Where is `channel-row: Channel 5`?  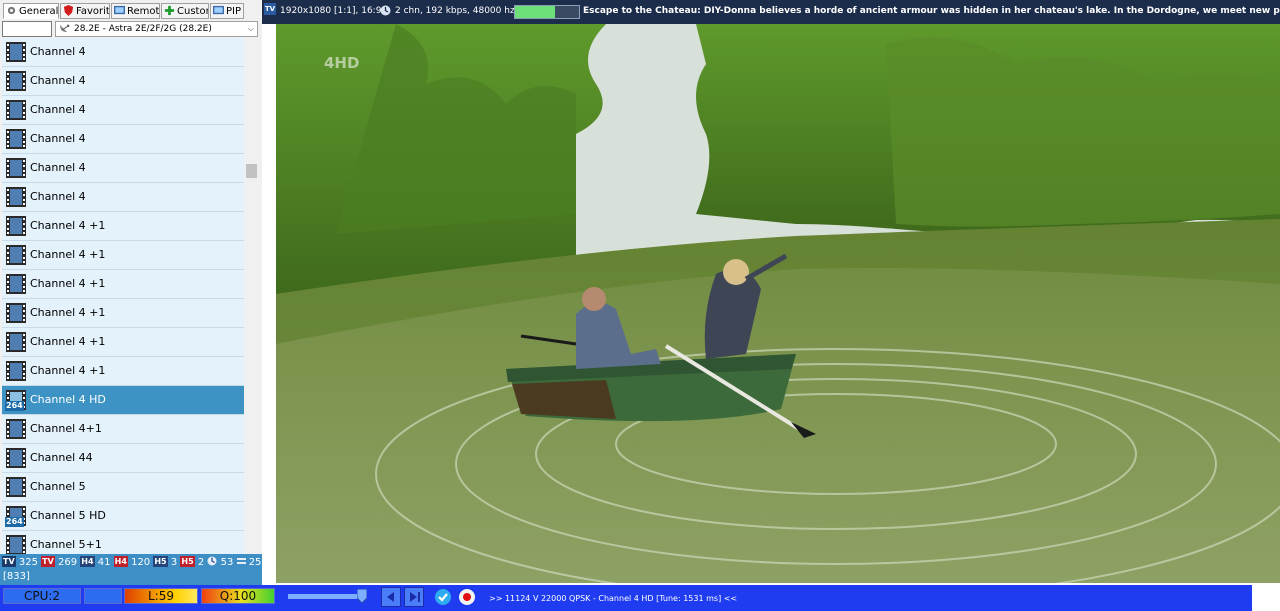
channel-row: Channel 5 is located at coordinates (123, 487).